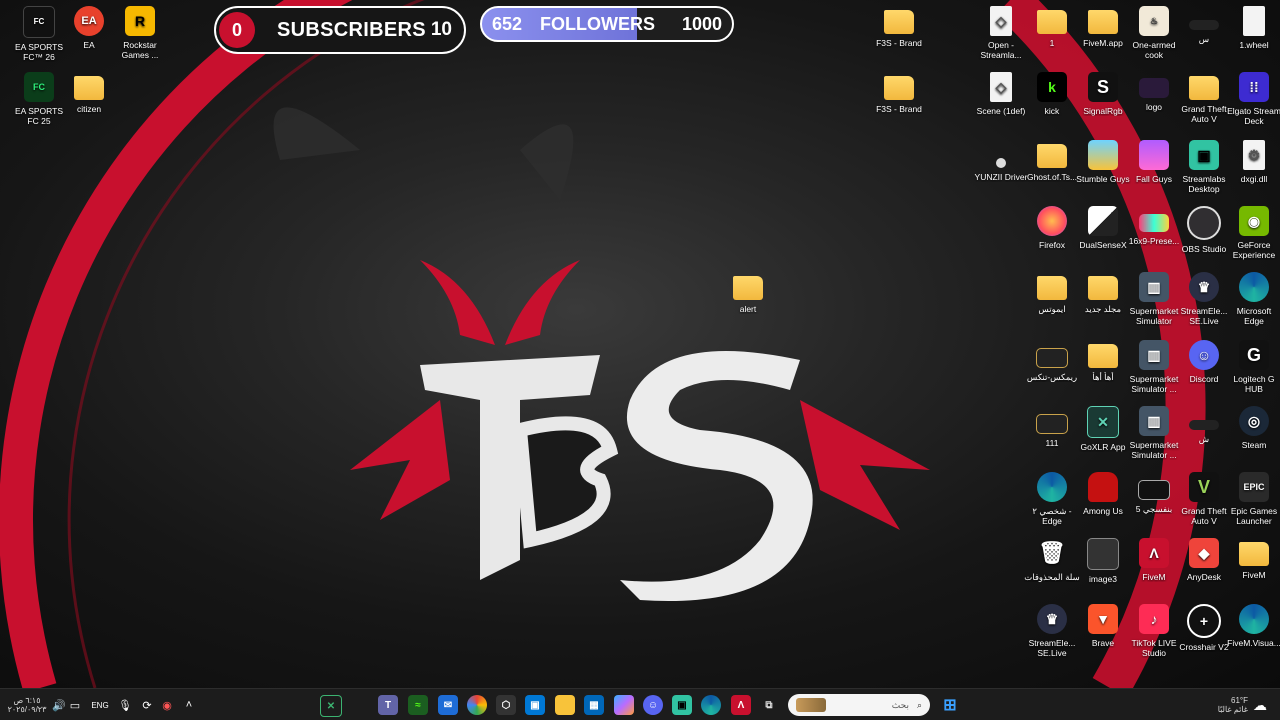  I want to click on streamlabs-taskbar-icon: ▣, so click(682, 705).